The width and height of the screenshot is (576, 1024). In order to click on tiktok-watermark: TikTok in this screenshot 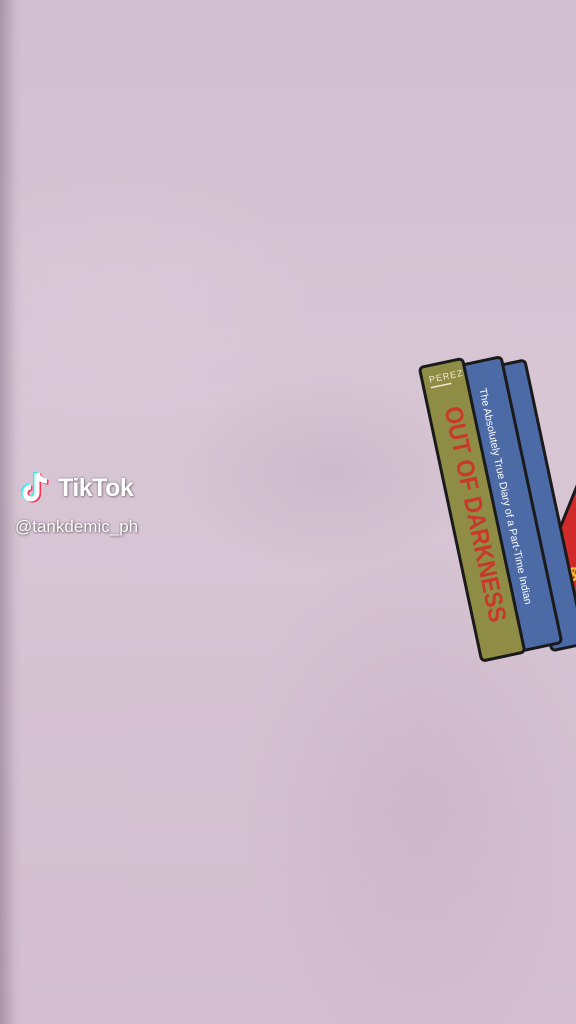, I will do `click(76, 488)`.